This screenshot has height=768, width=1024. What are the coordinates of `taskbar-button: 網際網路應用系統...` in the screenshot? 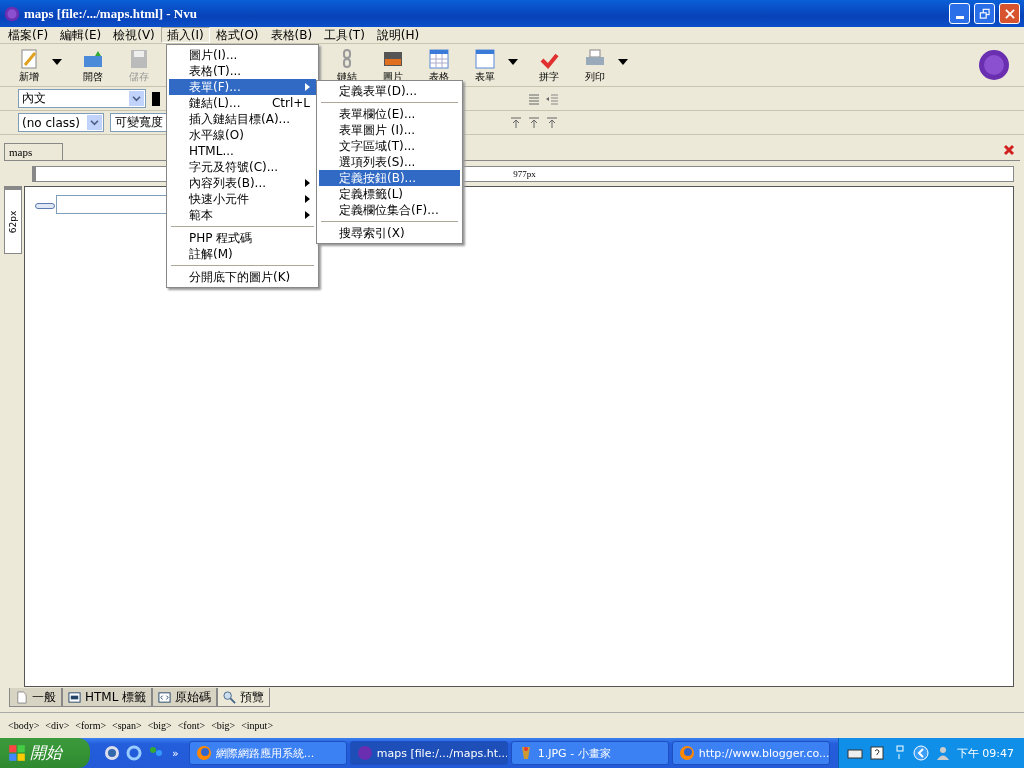 It's located at (267, 753).